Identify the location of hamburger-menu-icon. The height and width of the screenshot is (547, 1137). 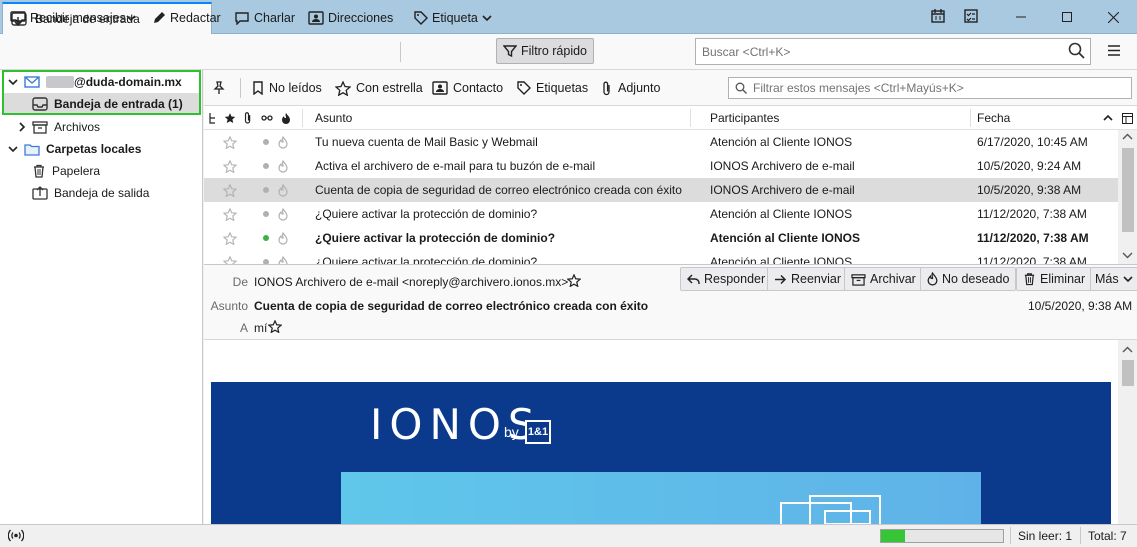
(1114, 50).